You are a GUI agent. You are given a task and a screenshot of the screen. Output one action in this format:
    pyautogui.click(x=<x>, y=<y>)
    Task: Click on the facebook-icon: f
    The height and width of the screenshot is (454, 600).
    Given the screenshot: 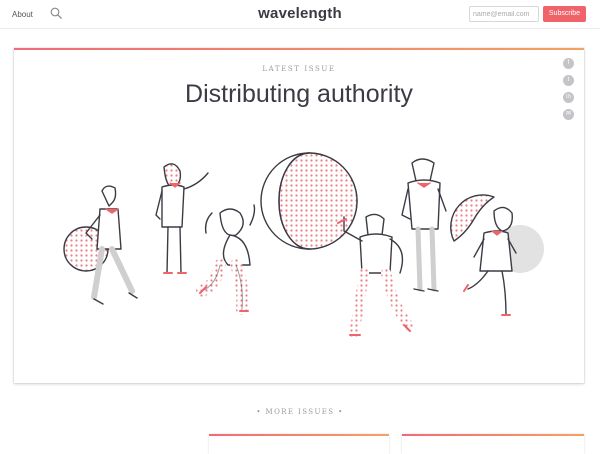 What is the action you would take?
    pyautogui.click(x=568, y=63)
    